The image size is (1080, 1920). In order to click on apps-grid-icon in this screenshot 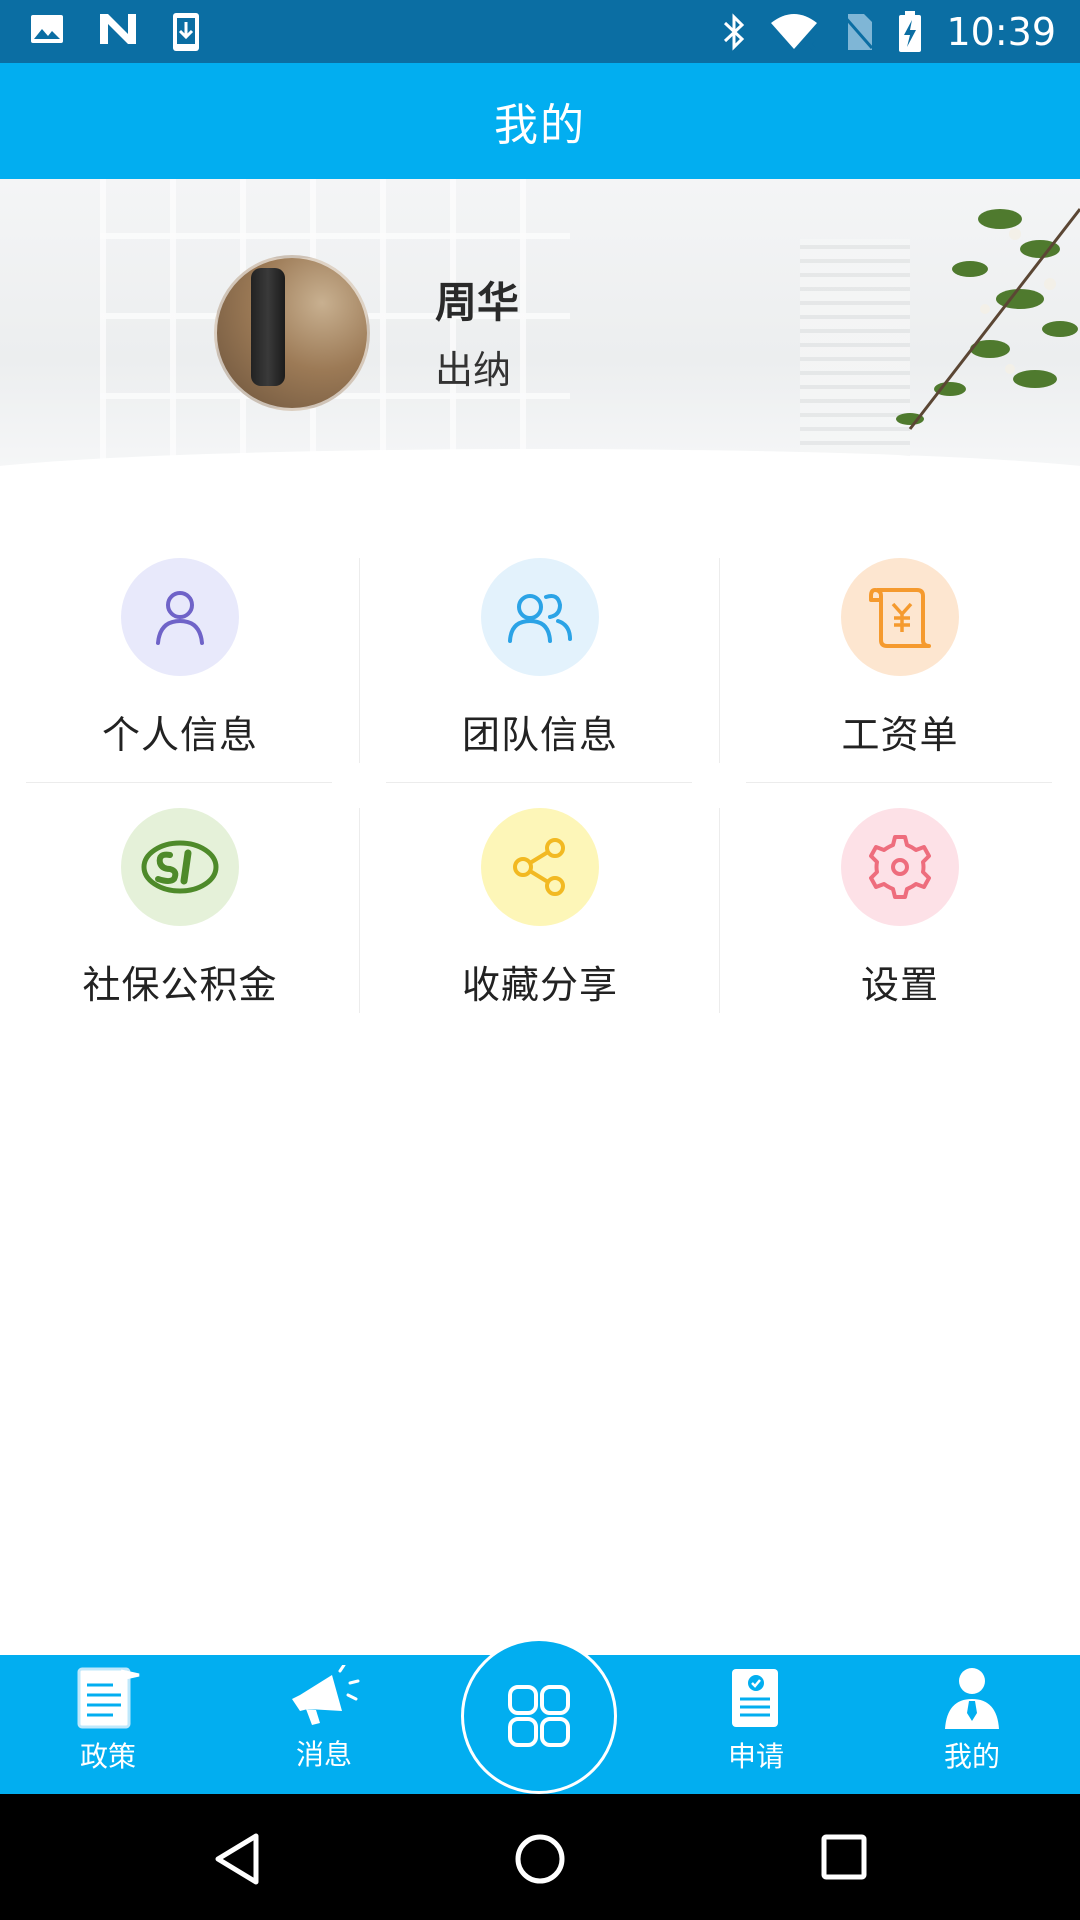, I will do `click(539, 1716)`.